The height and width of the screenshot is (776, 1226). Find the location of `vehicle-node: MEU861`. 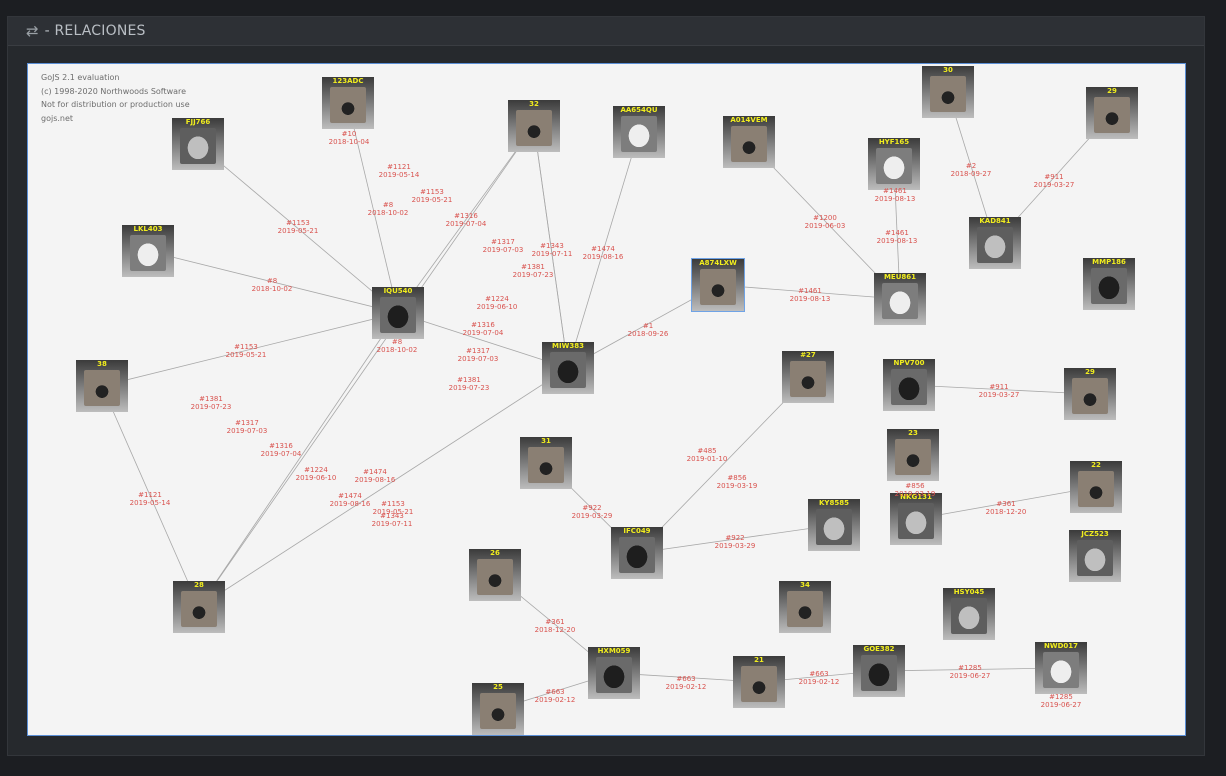

vehicle-node: MEU861 is located at coordinates (900, 299).